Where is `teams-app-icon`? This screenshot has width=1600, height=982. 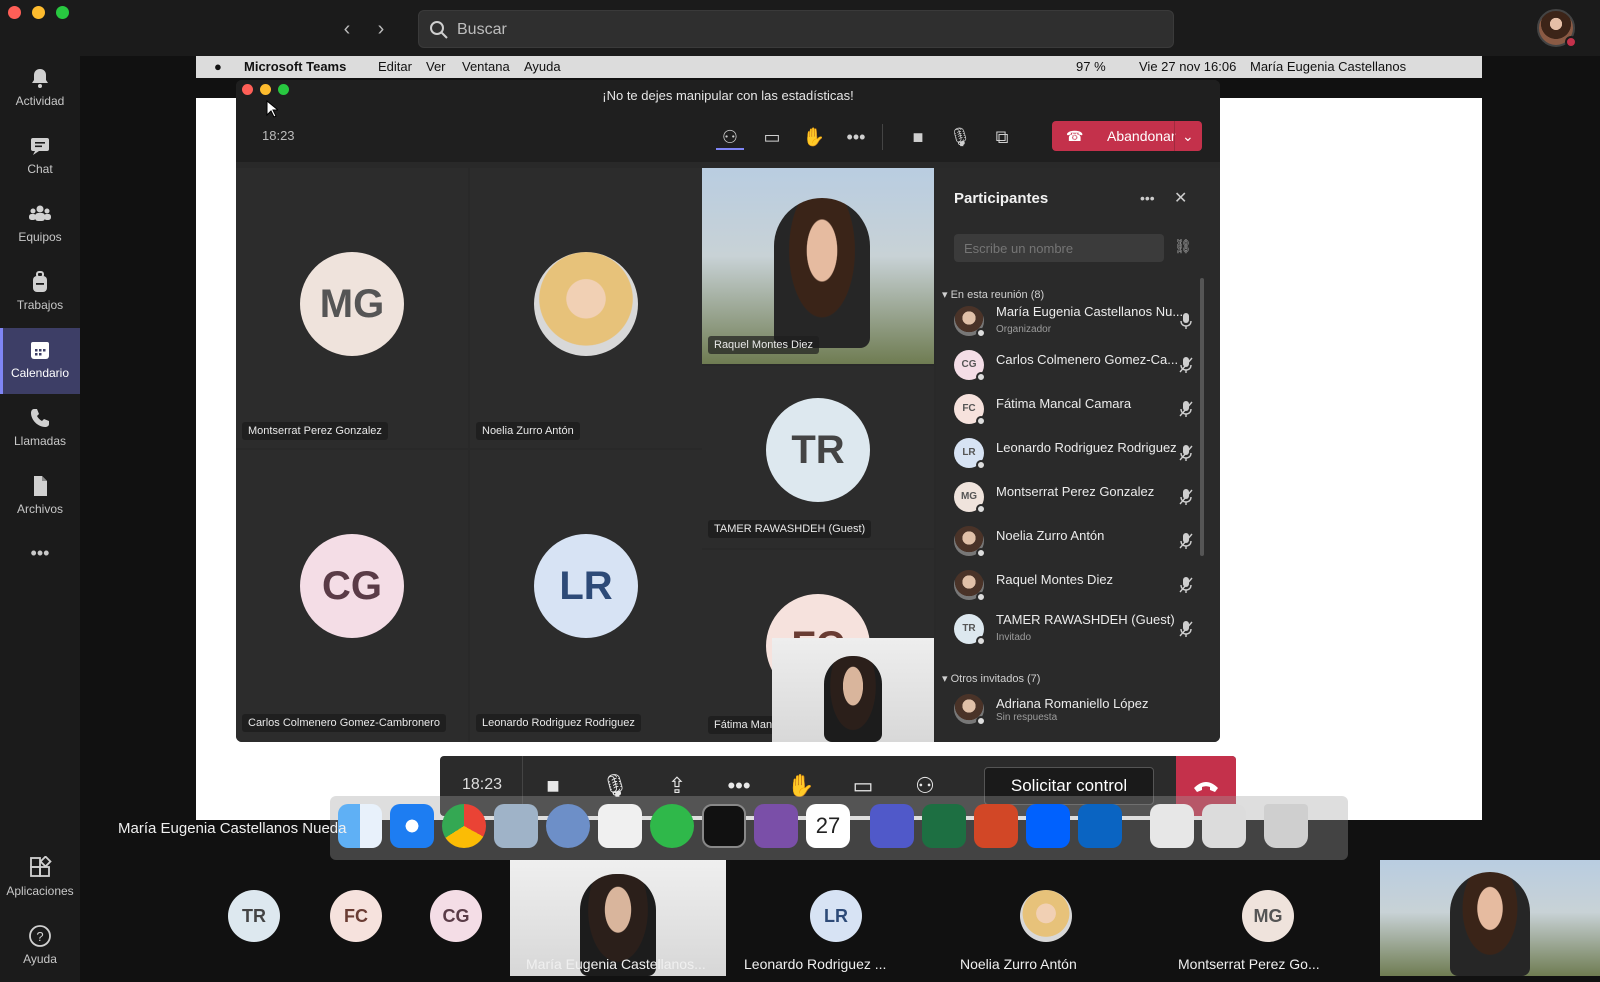
teams-app-icon is located at coordinates (892, 826).